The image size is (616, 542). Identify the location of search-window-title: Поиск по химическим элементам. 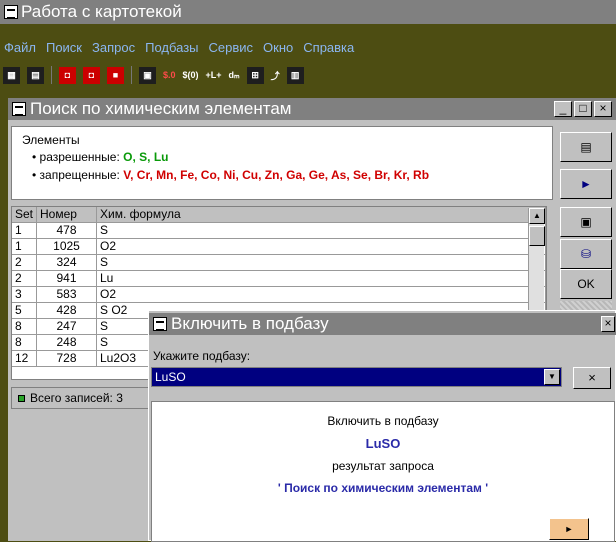
(161, 108).